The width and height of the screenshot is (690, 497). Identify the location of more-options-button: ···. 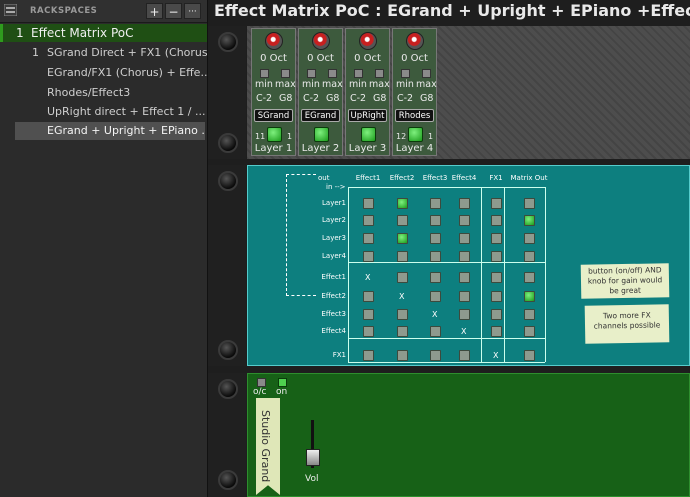
(192, 11).